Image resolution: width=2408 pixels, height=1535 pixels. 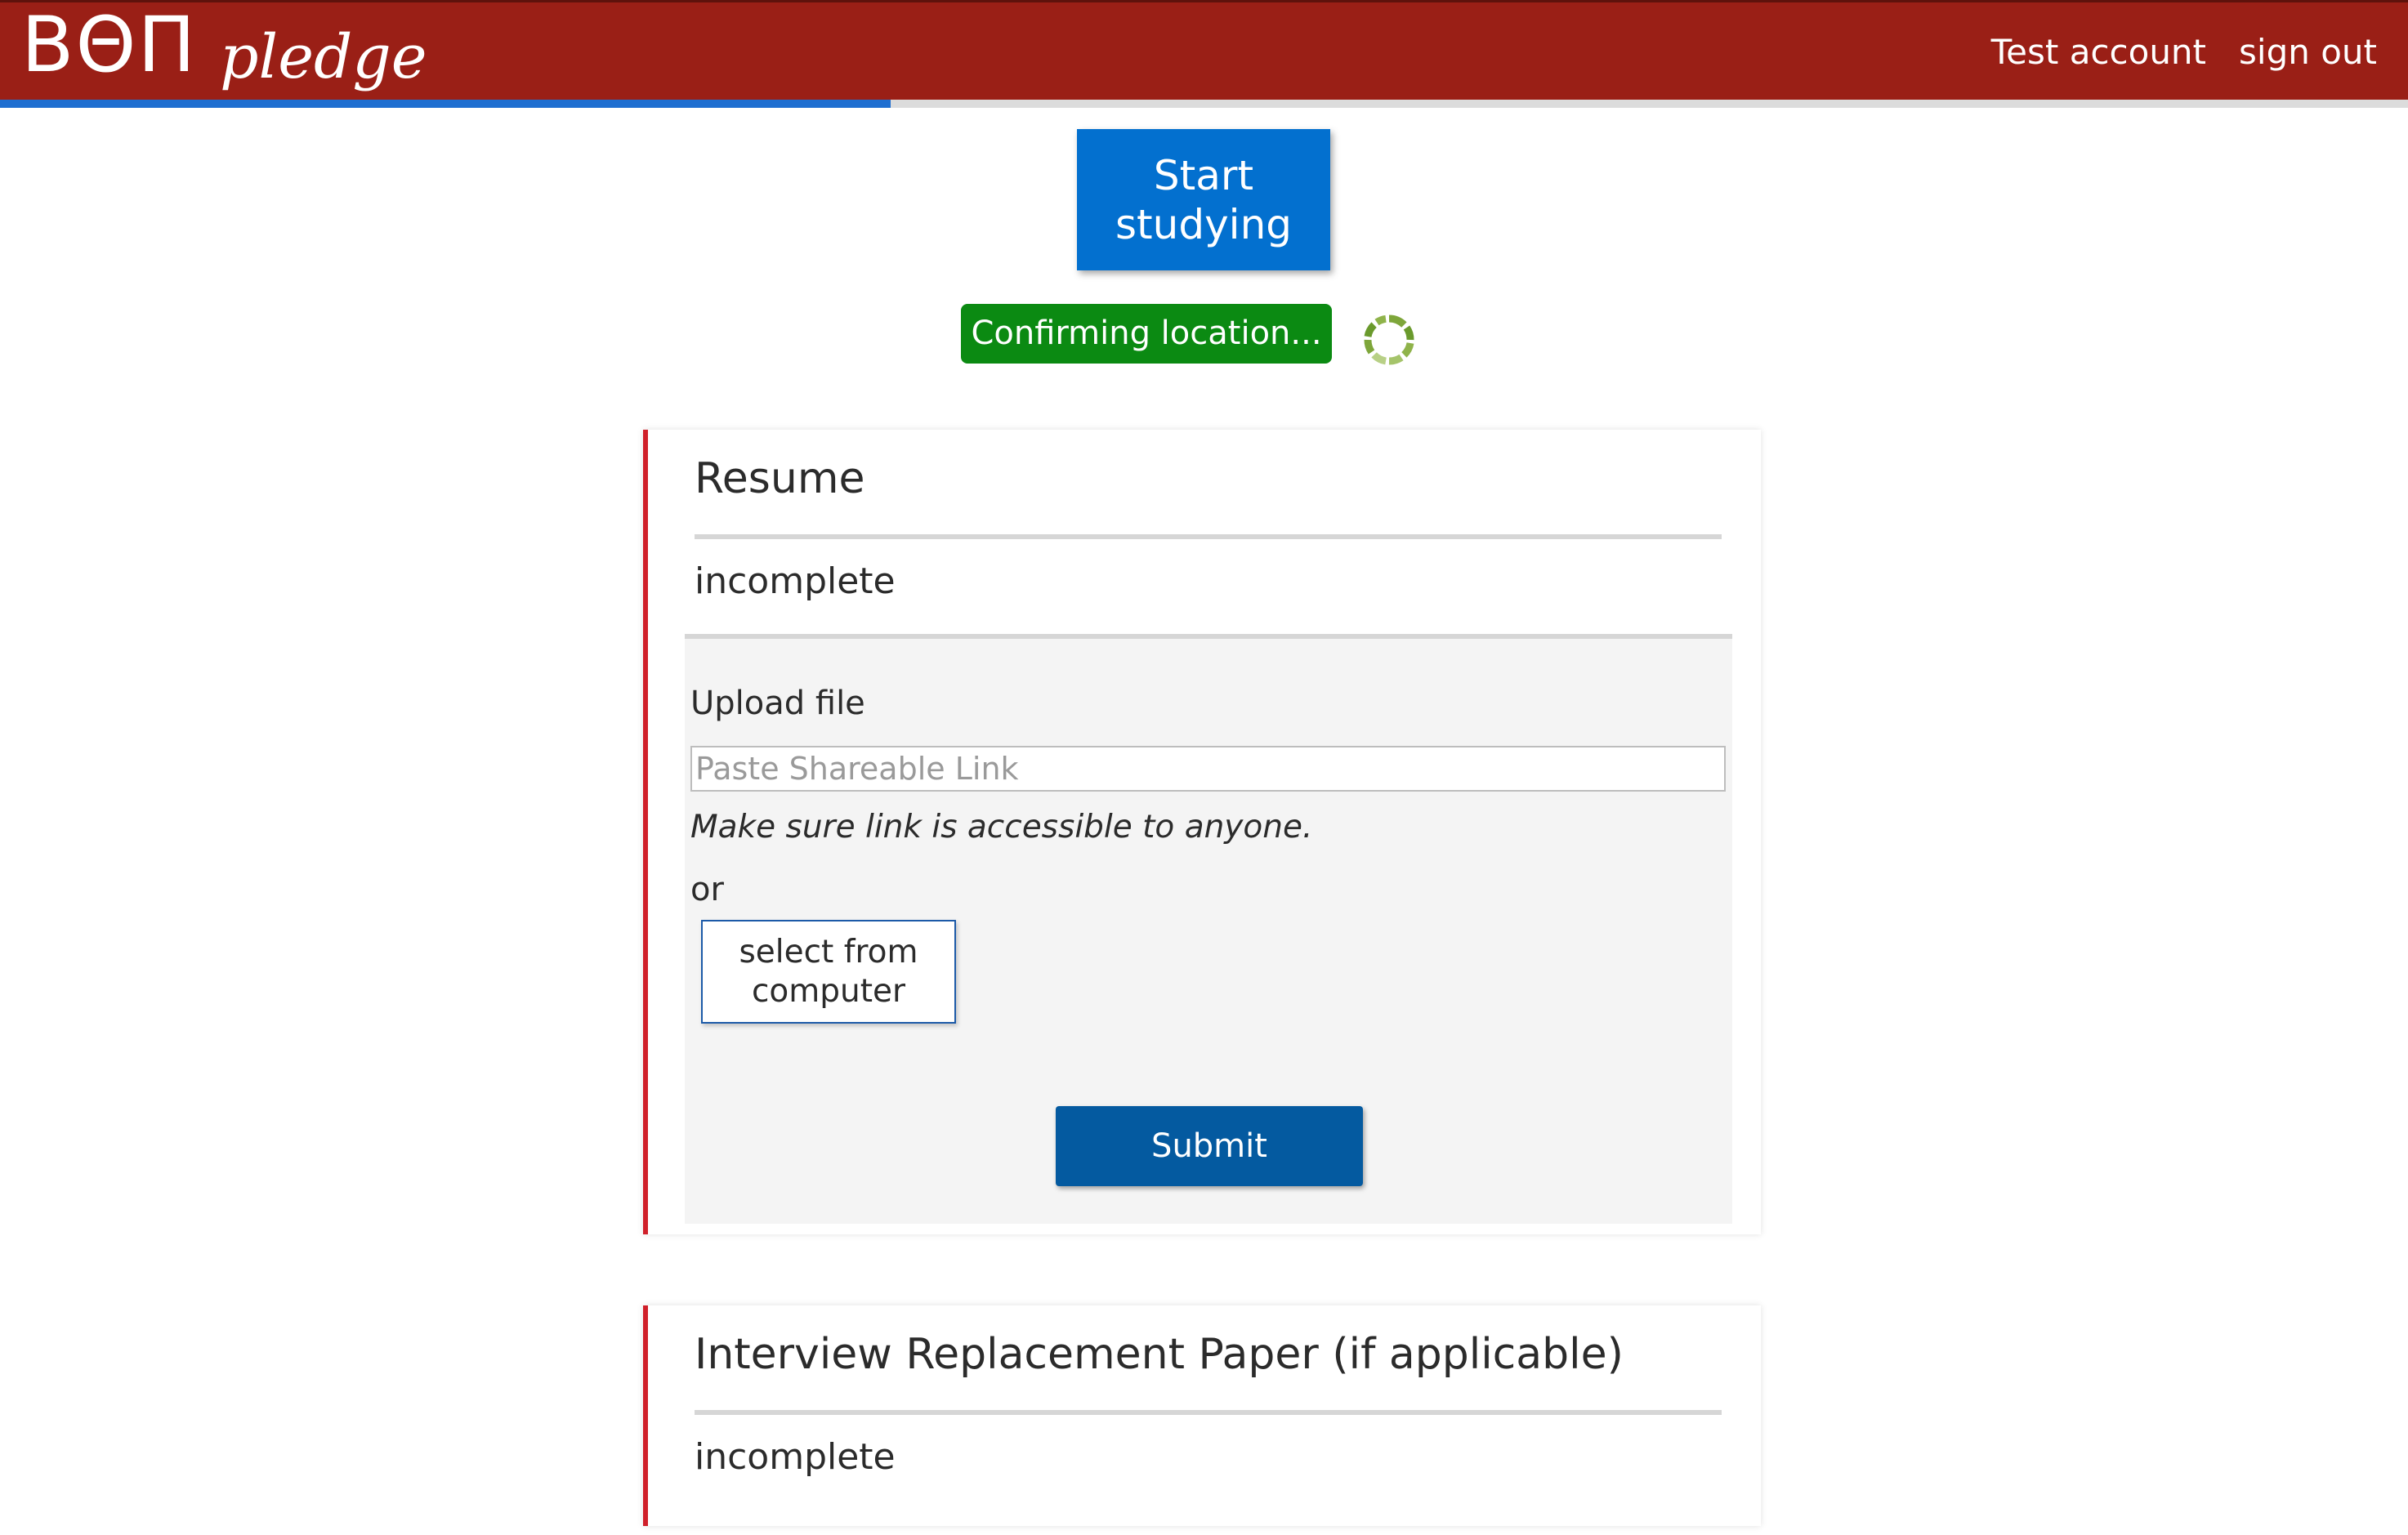 What do you see at coordinates (1204, 104) in the screenshot?
I see `page-progress-bar` at bounding box center [1204, 104].